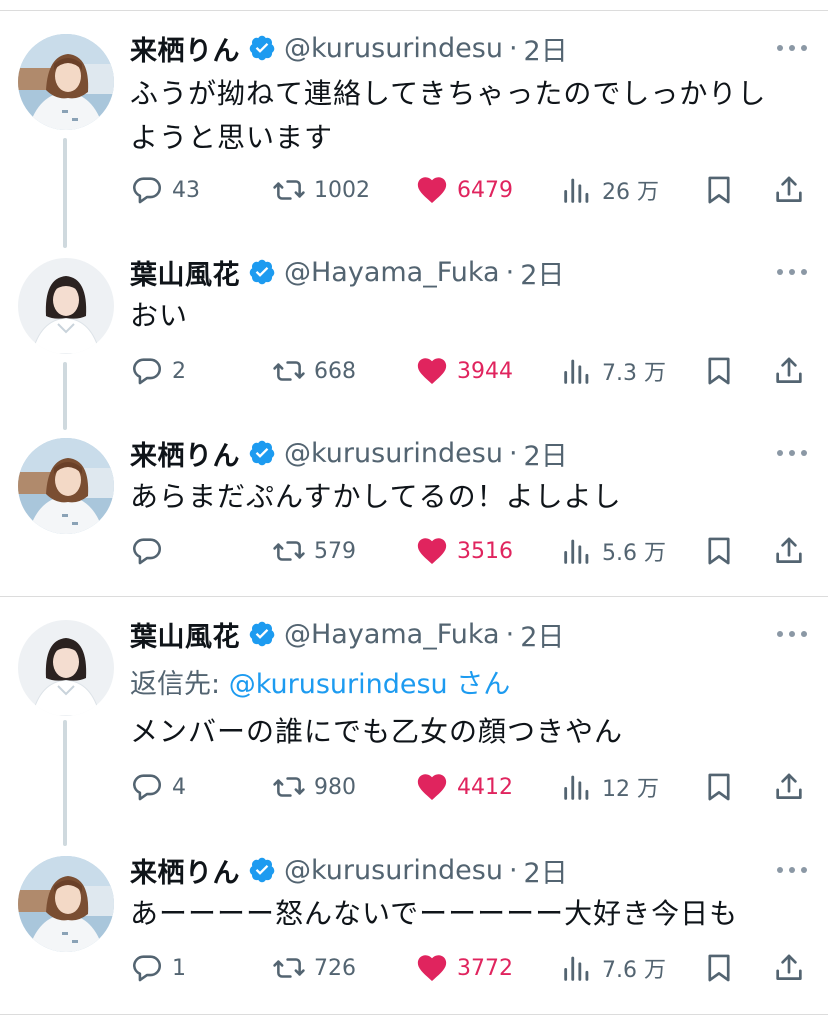  I want to click on like-button: 3944, so click(464, 371).